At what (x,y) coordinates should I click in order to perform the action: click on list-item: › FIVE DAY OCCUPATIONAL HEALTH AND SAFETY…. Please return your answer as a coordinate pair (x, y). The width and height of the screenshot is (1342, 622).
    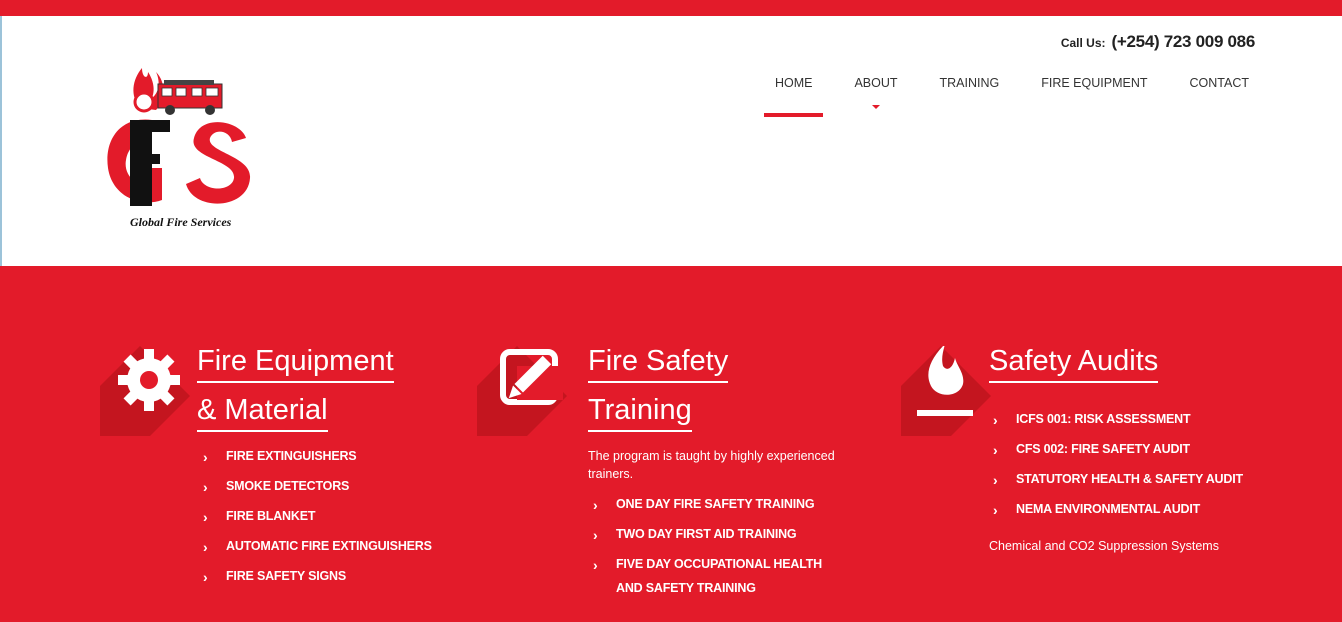
    Looking at the image, I should click on (718, 576).